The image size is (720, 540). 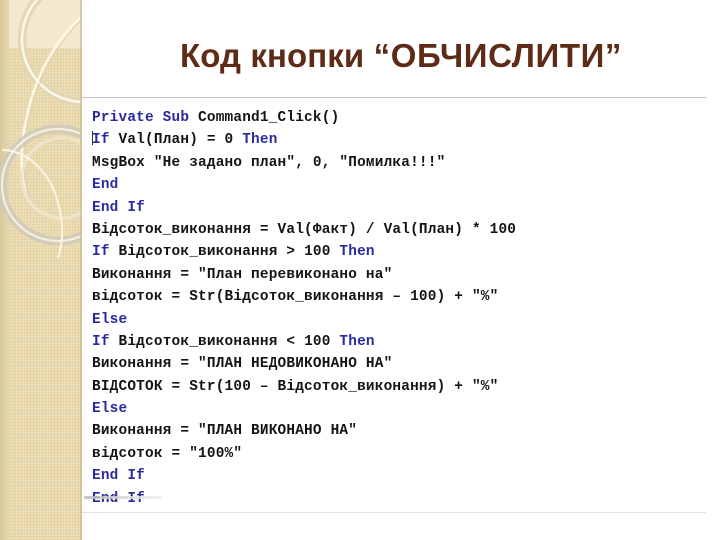 What do you see at coordinates (397, 275) in the screenshot?
I see `code-line: Виконання = "План перевиконано на"` at bounding box center [397, 275].